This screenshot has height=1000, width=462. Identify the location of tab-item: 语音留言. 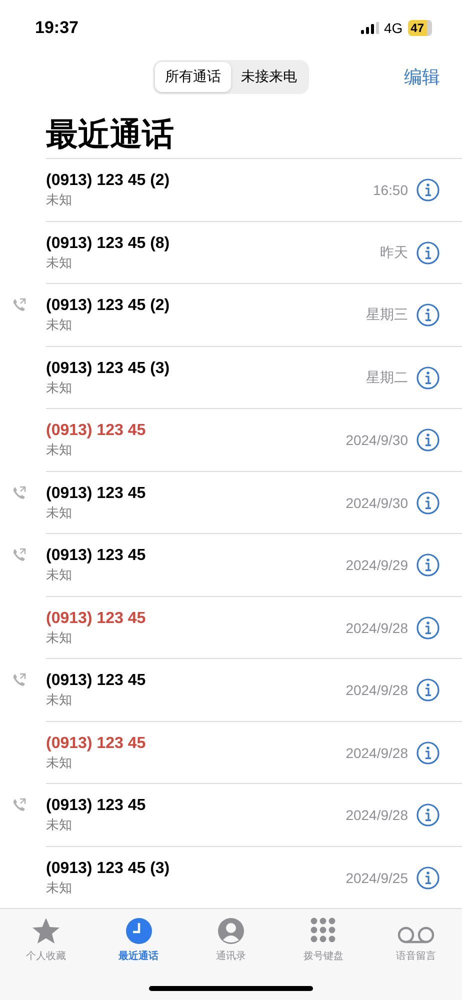
(415, 939).